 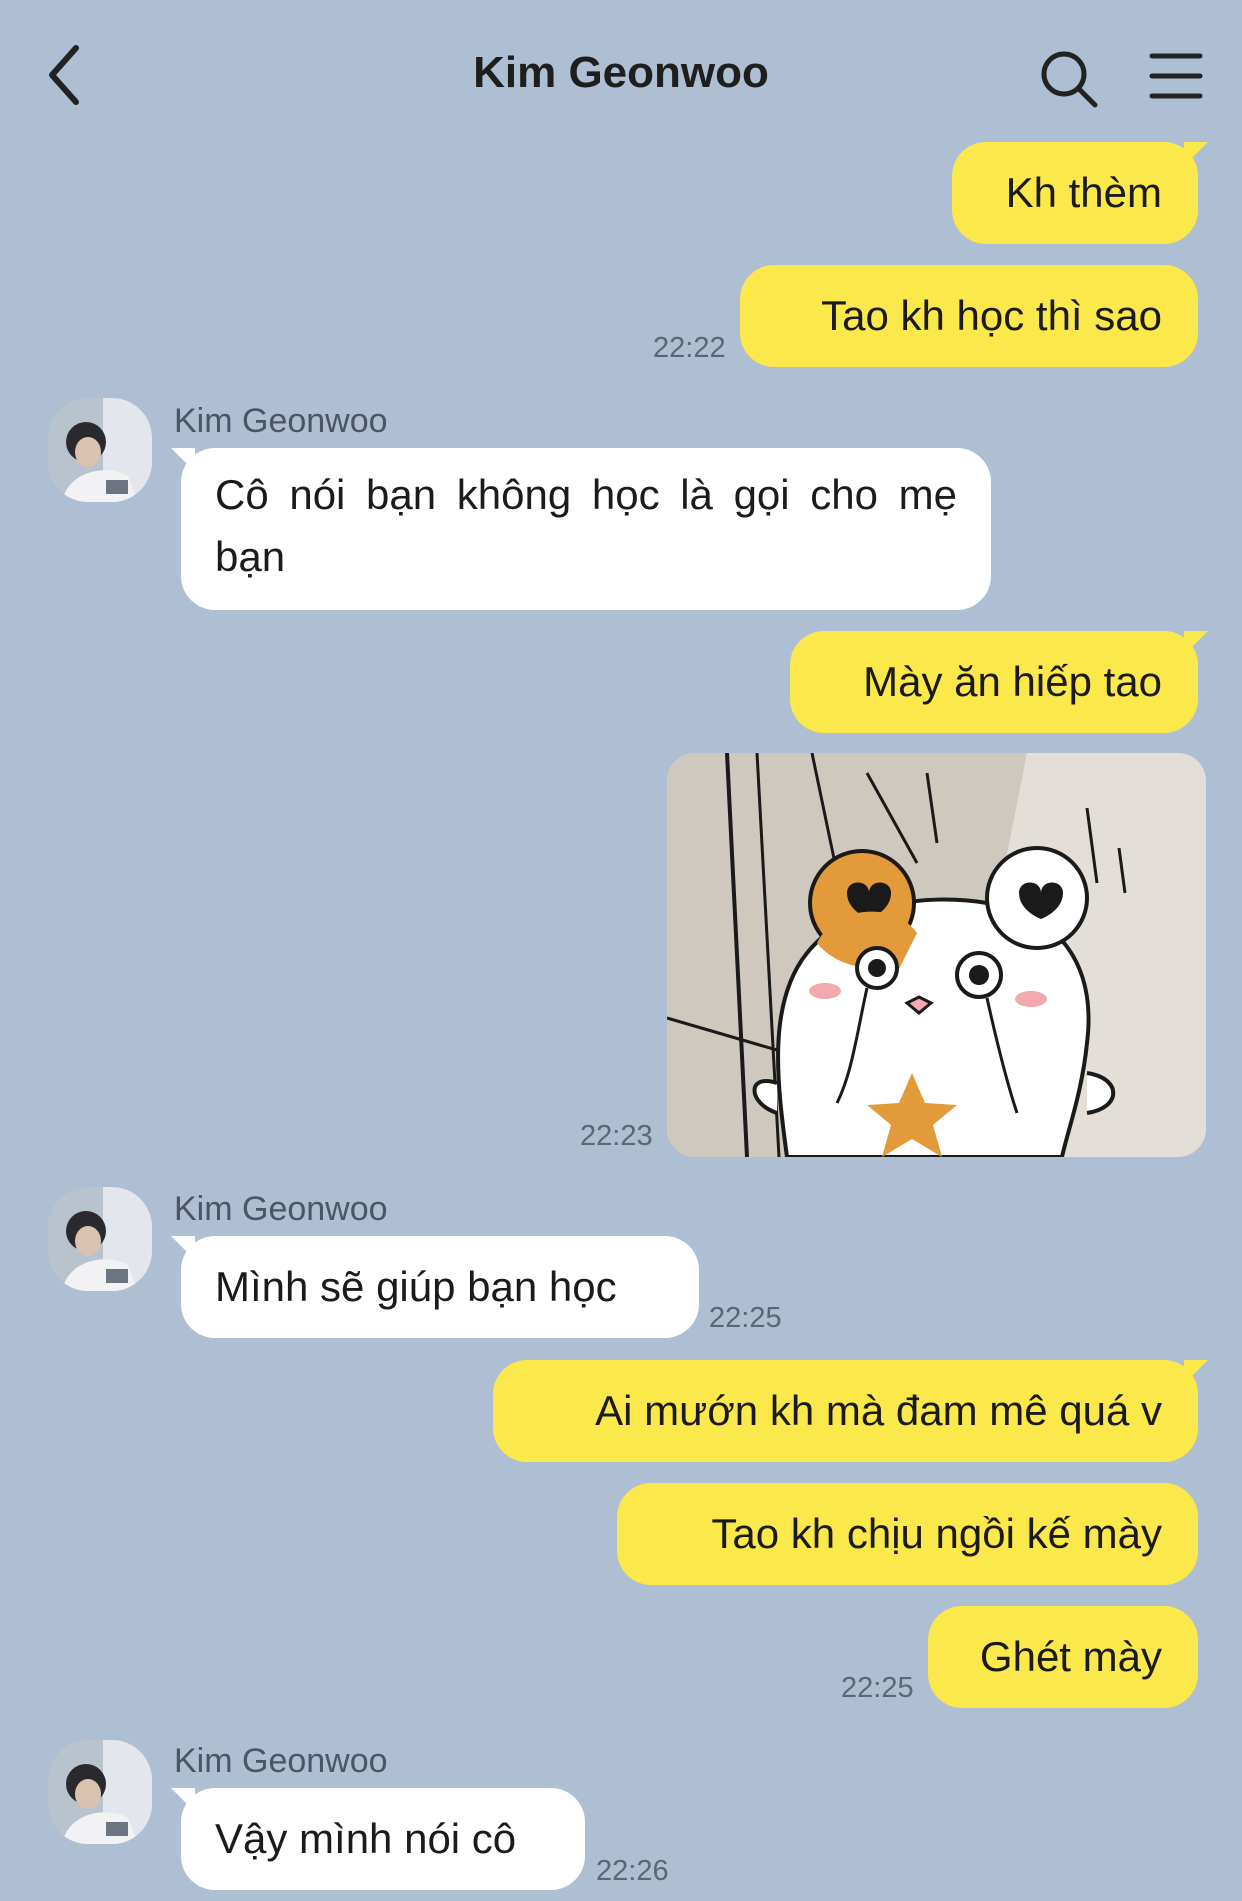 What do you see at coordinates (991, 315) in the screenshot?
I see `message-text: Tao kh học thì sao` at bounding box center [991, 315].